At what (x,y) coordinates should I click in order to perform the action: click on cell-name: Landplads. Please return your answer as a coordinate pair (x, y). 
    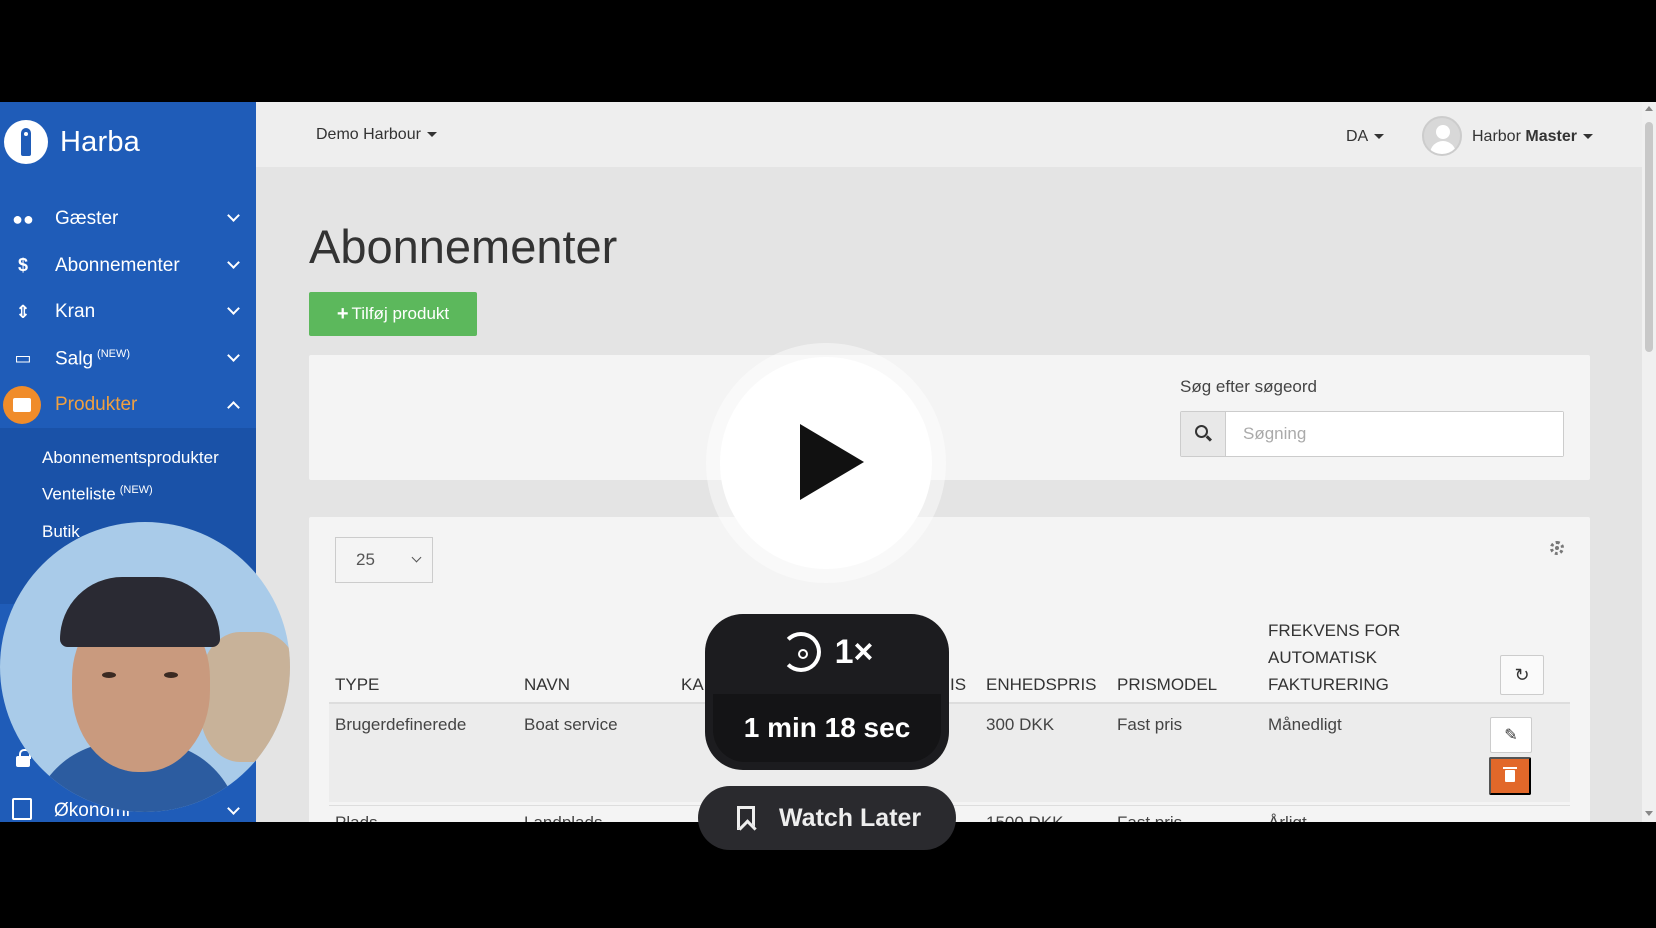
    Looking at the image, I should click on (563, 817).